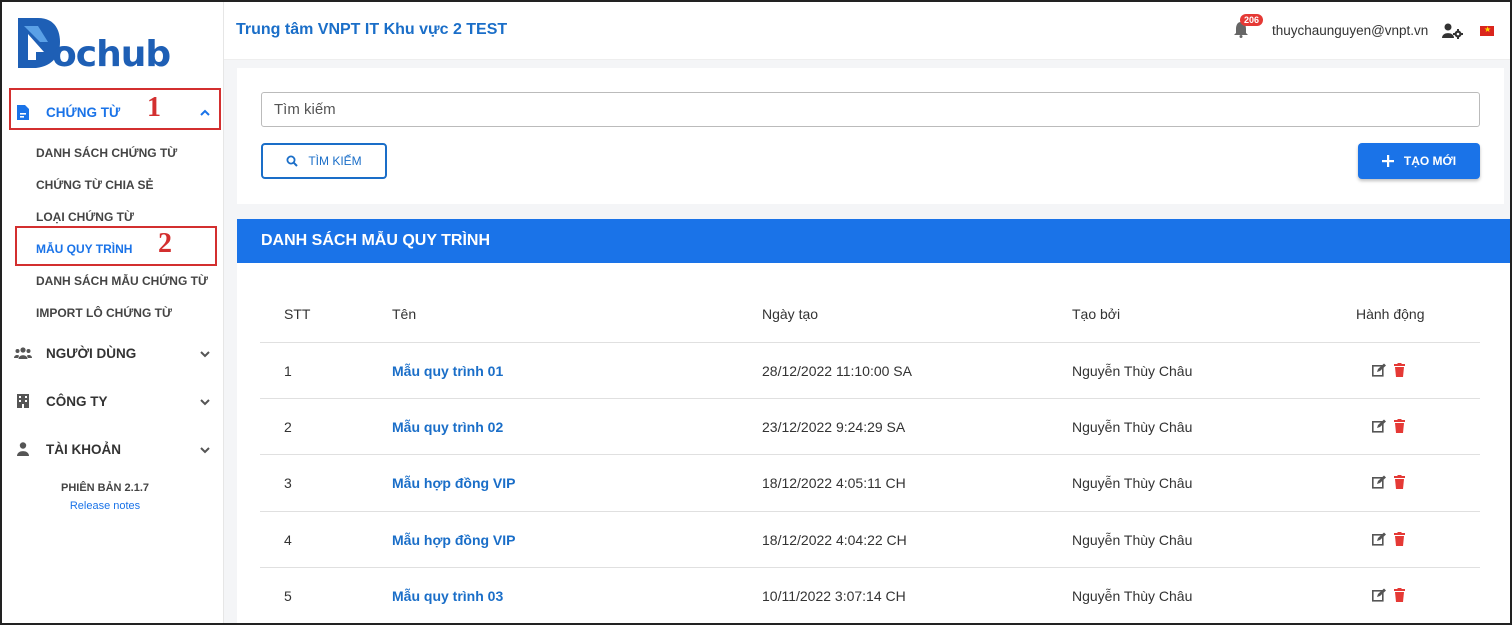  I want to click on building-icon, so click(23, 401).